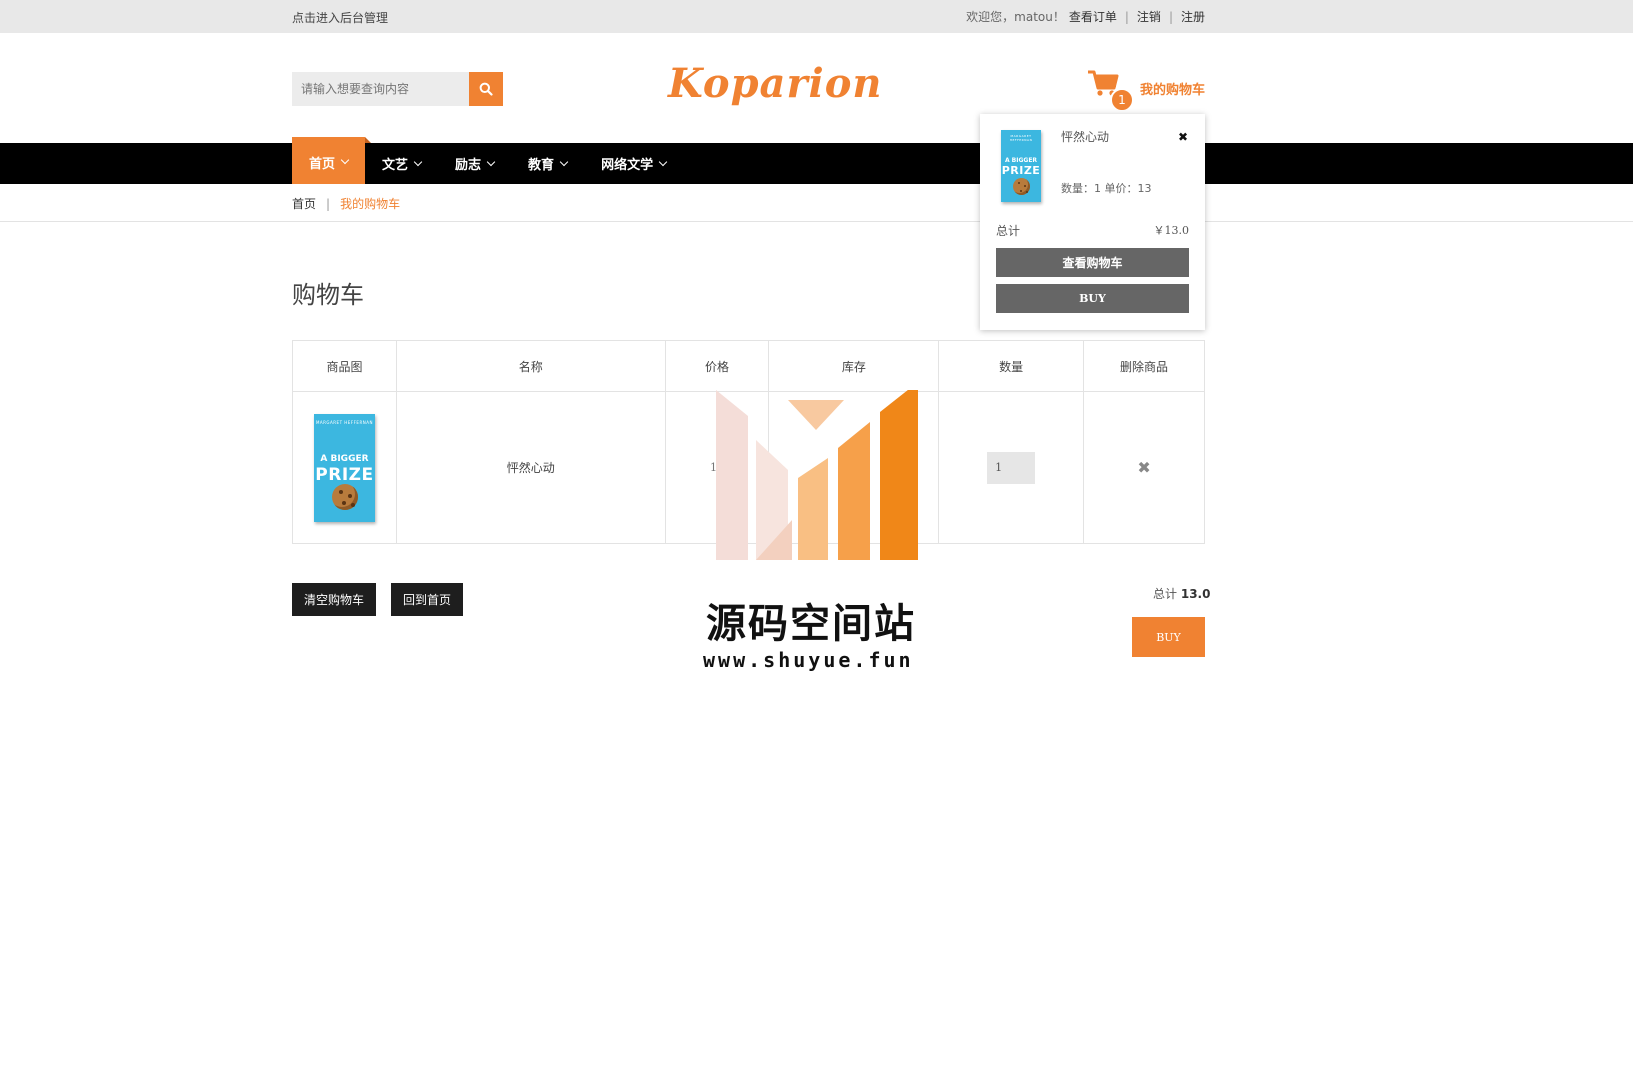 The image size is (1633, 1067). I want to click on nav-item-inspiration: 励志, so click(474, 163).